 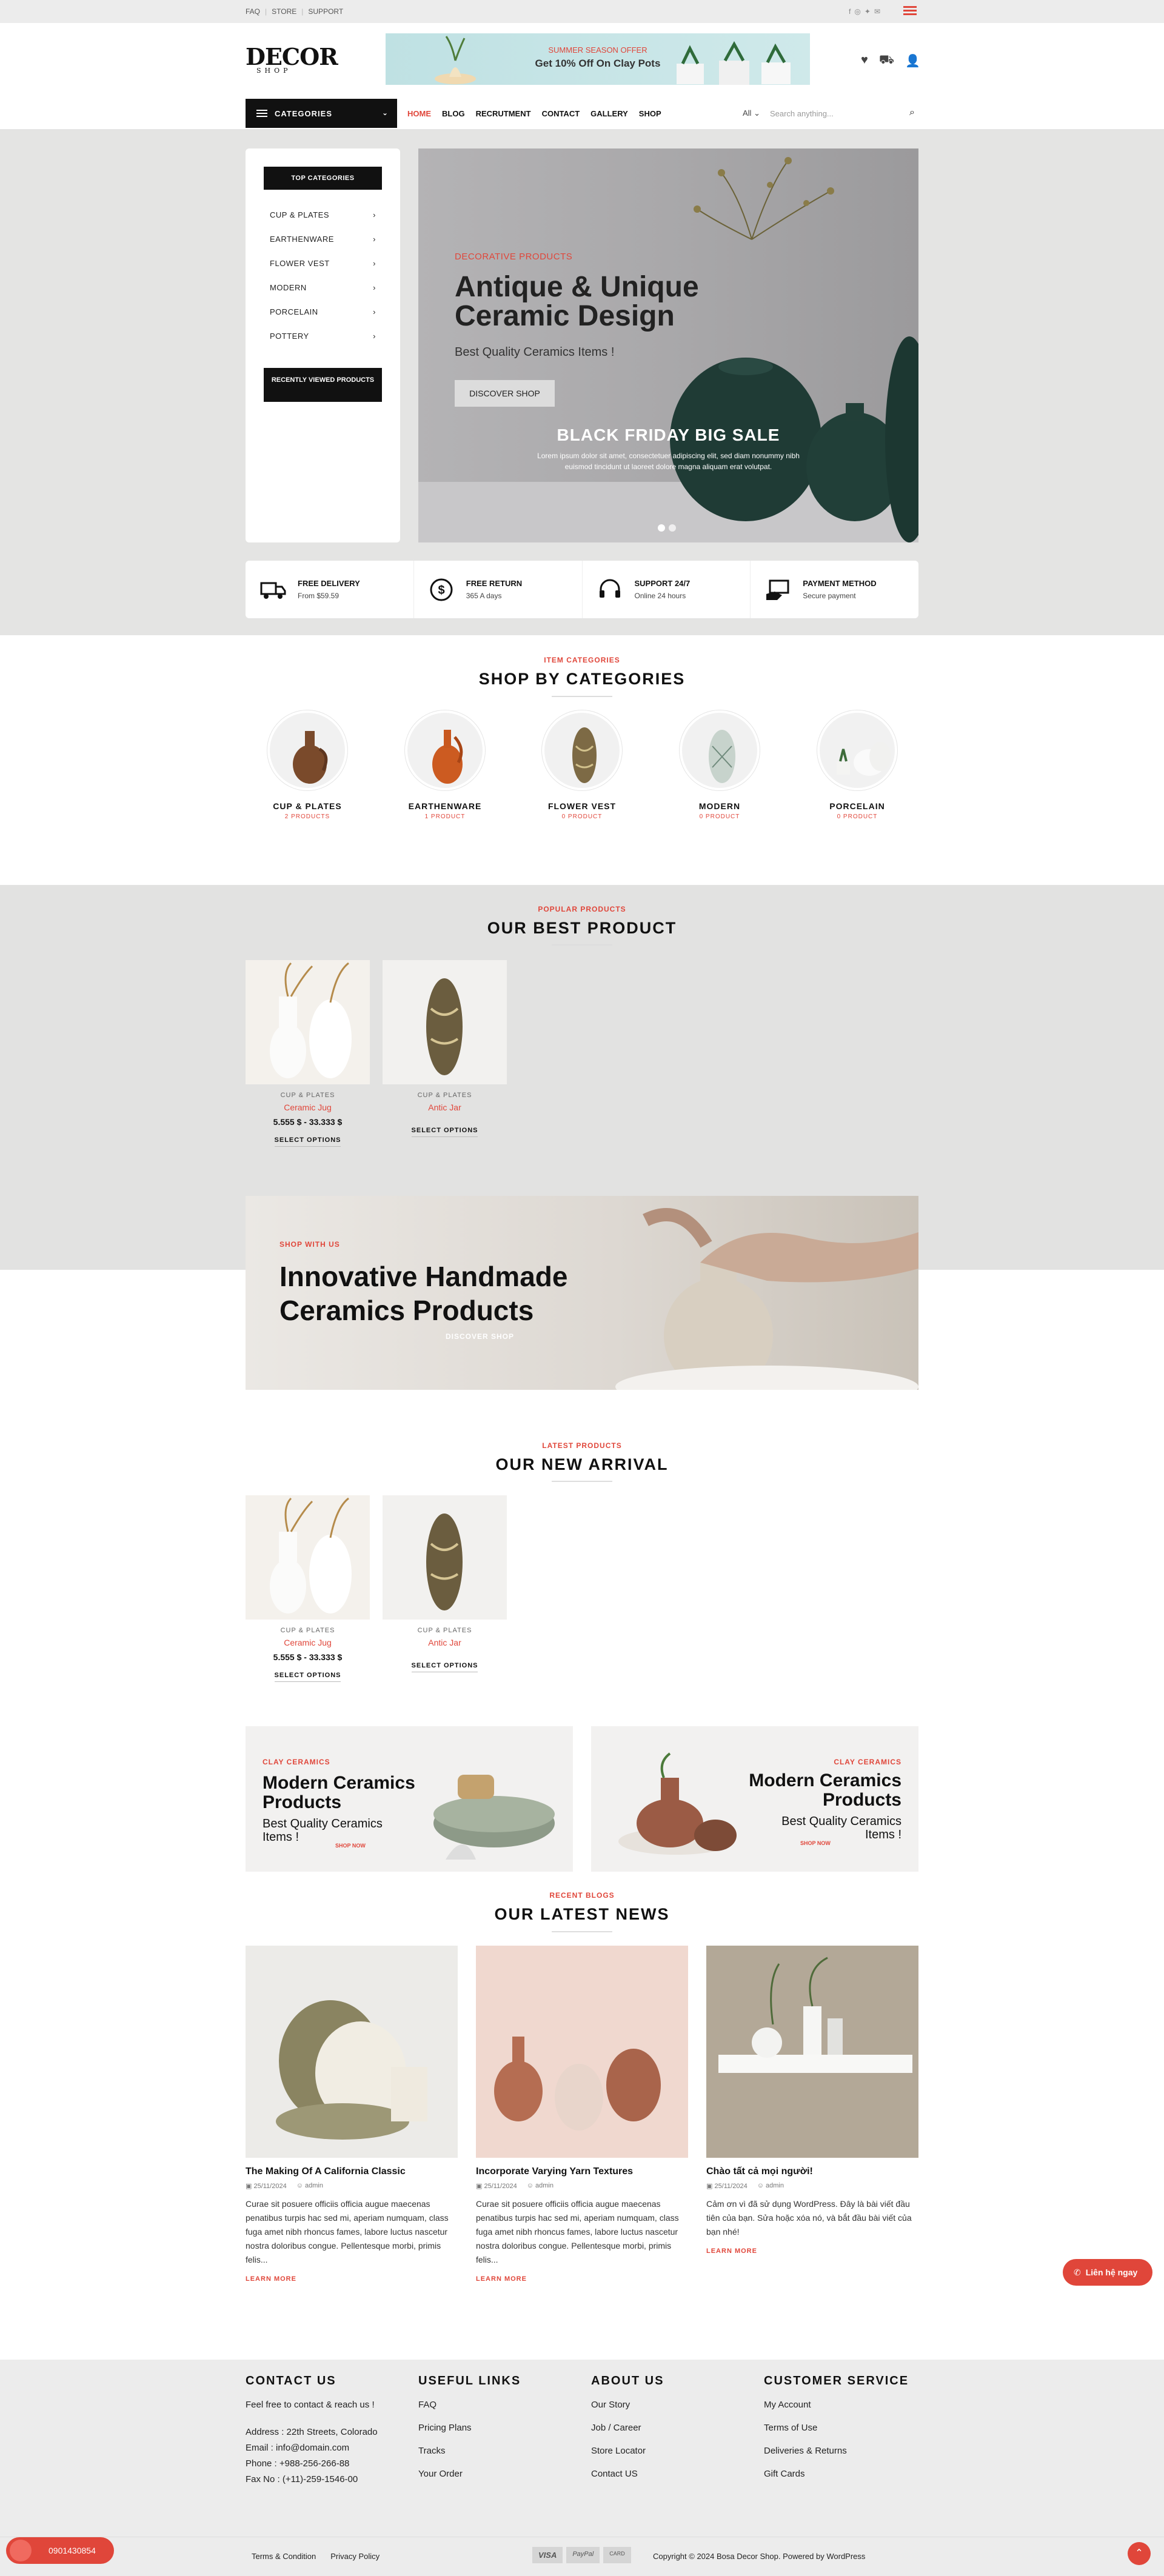 What do you see at coordinates (284, 2556) in the screenshot?
I see `terms-link: Terms & Condition` at bounding box center [284, 2556].